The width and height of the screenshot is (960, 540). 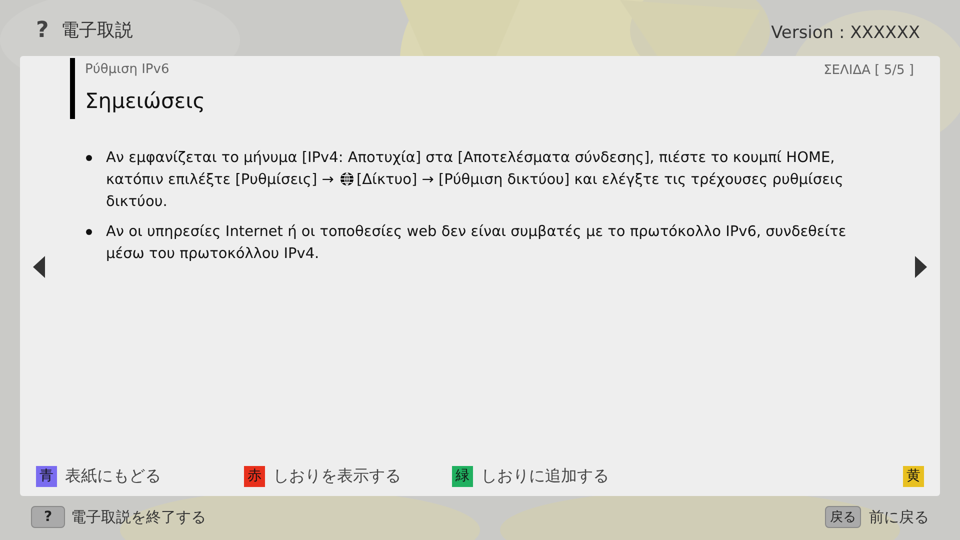 I want to click on note-text: Αν οι υπηρεσίες Internet ή οι τοποθεσίες web δεν είναι συμβατές με το πρωτόκολλο IPv6, συνδεθείτε μέσω του πρωτοκόλλου IPv4., so click(x=477, y=243).